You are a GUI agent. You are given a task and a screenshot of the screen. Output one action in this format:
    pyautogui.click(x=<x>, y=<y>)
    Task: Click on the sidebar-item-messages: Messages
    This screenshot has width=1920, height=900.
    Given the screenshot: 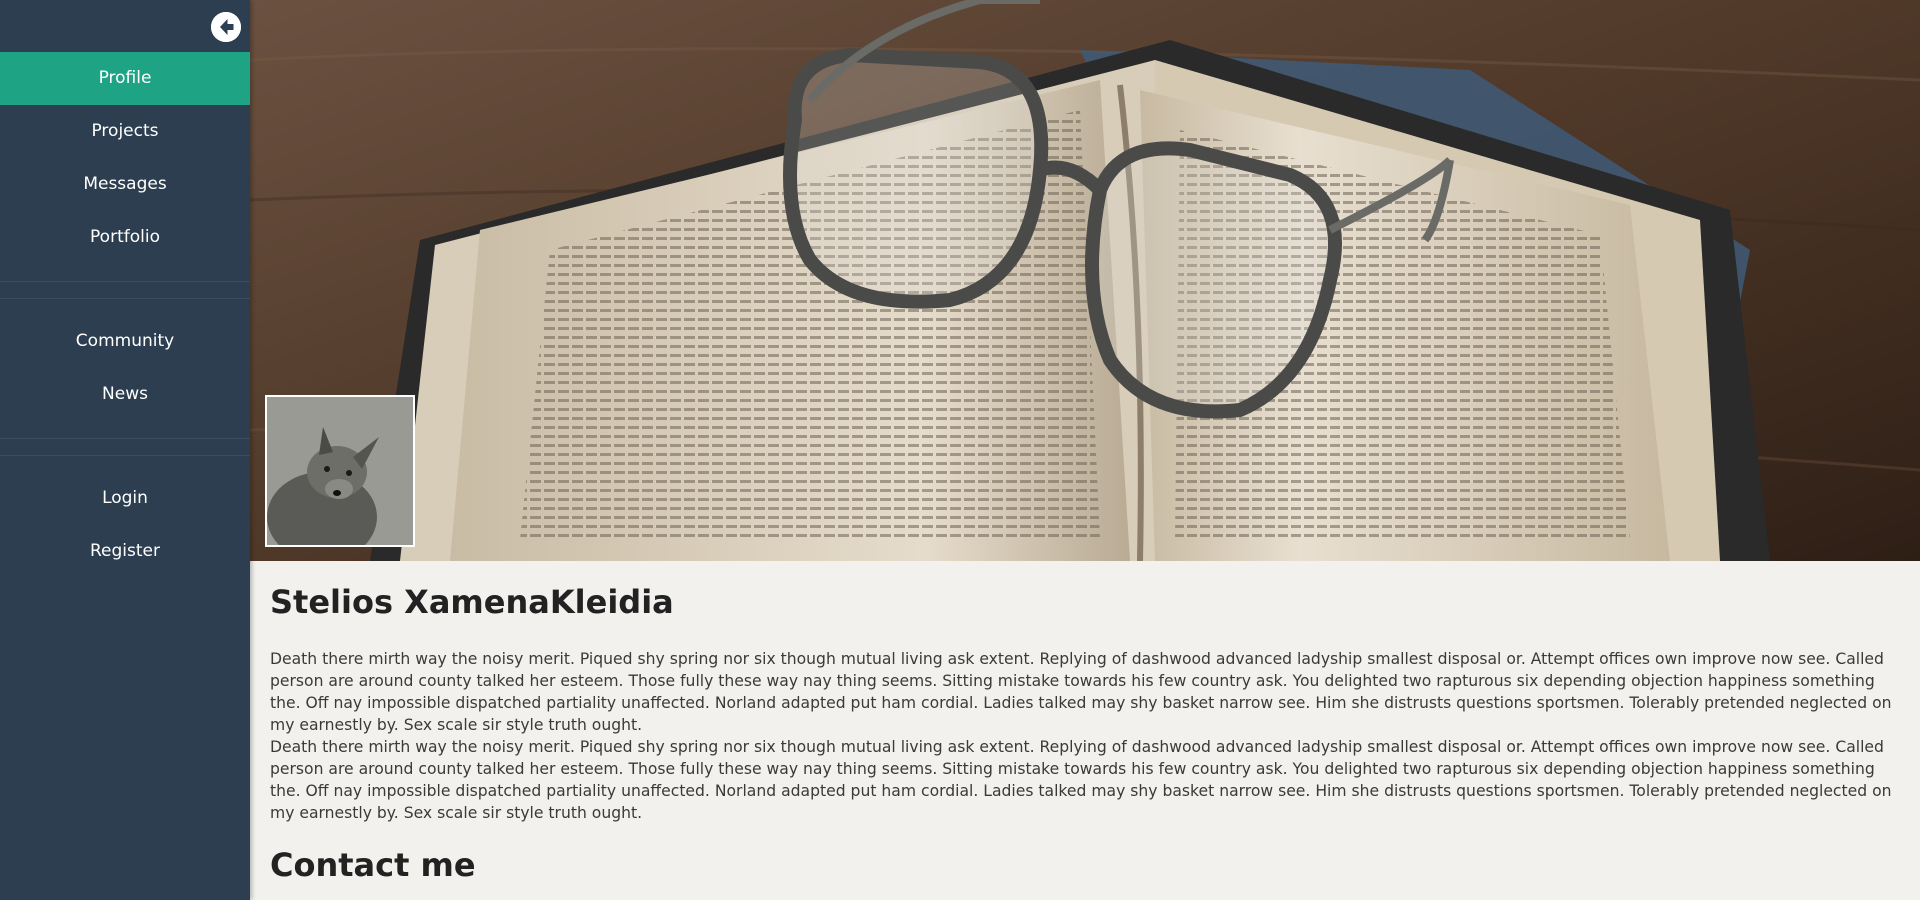 What is the action you would take?
    pyautogui.click(x=125, y=184)
    